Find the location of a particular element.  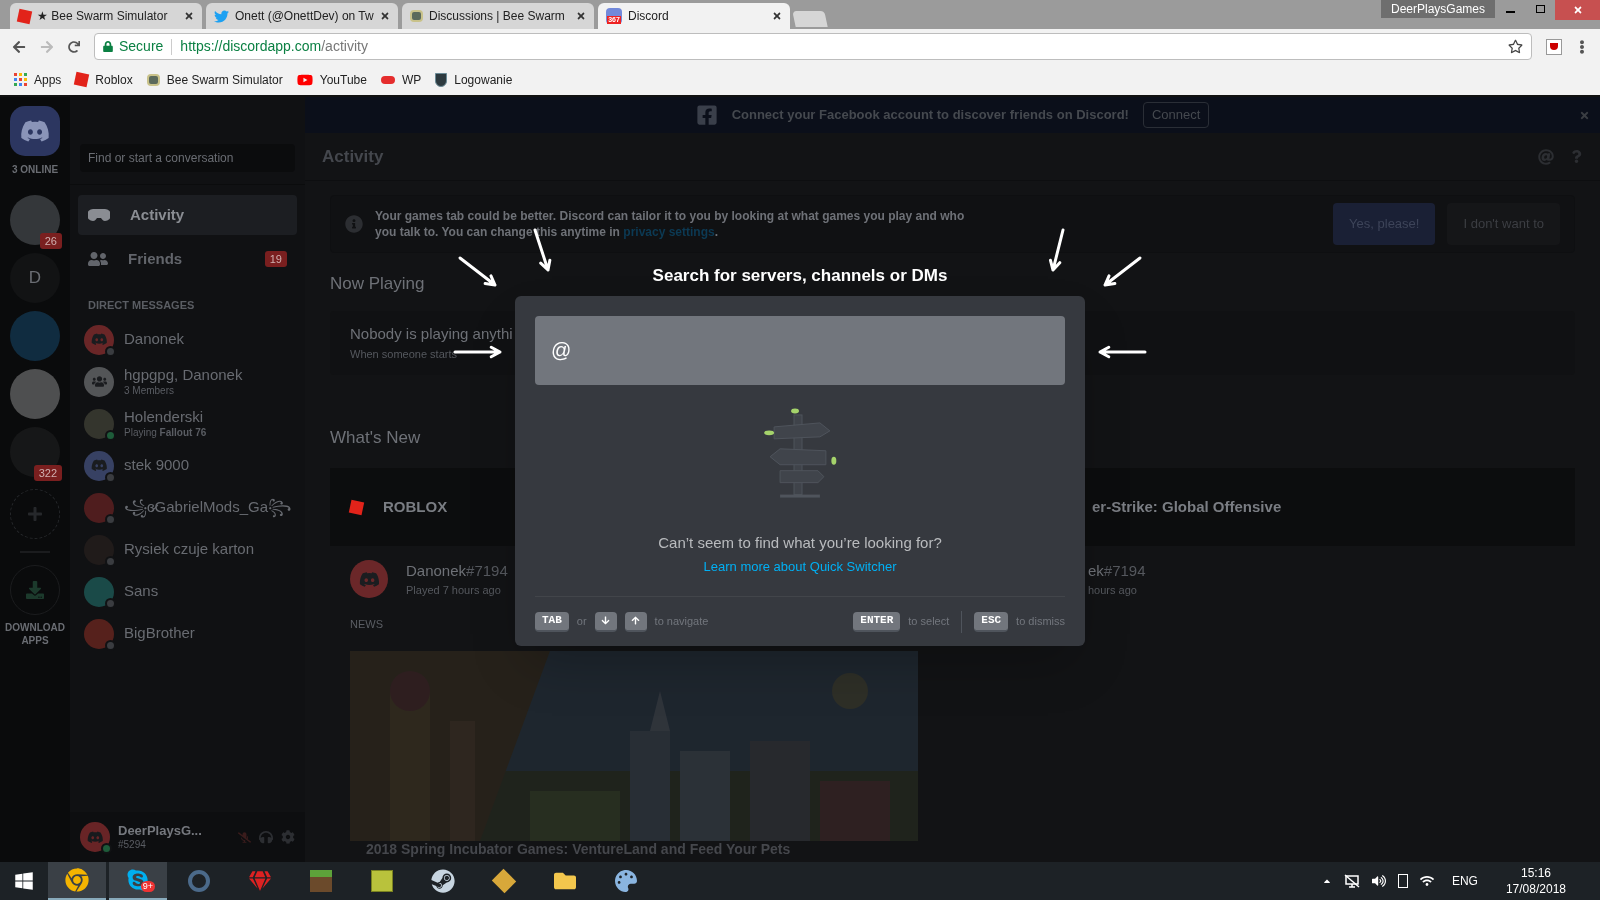

download-icon is located at coordinates (35, 590).